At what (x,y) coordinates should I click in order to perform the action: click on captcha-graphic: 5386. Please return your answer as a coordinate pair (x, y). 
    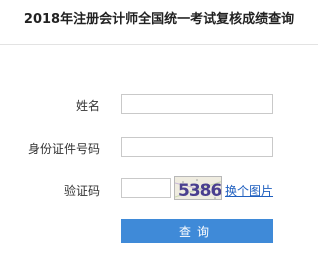
    Looking at the image, I should click on (198, 189).